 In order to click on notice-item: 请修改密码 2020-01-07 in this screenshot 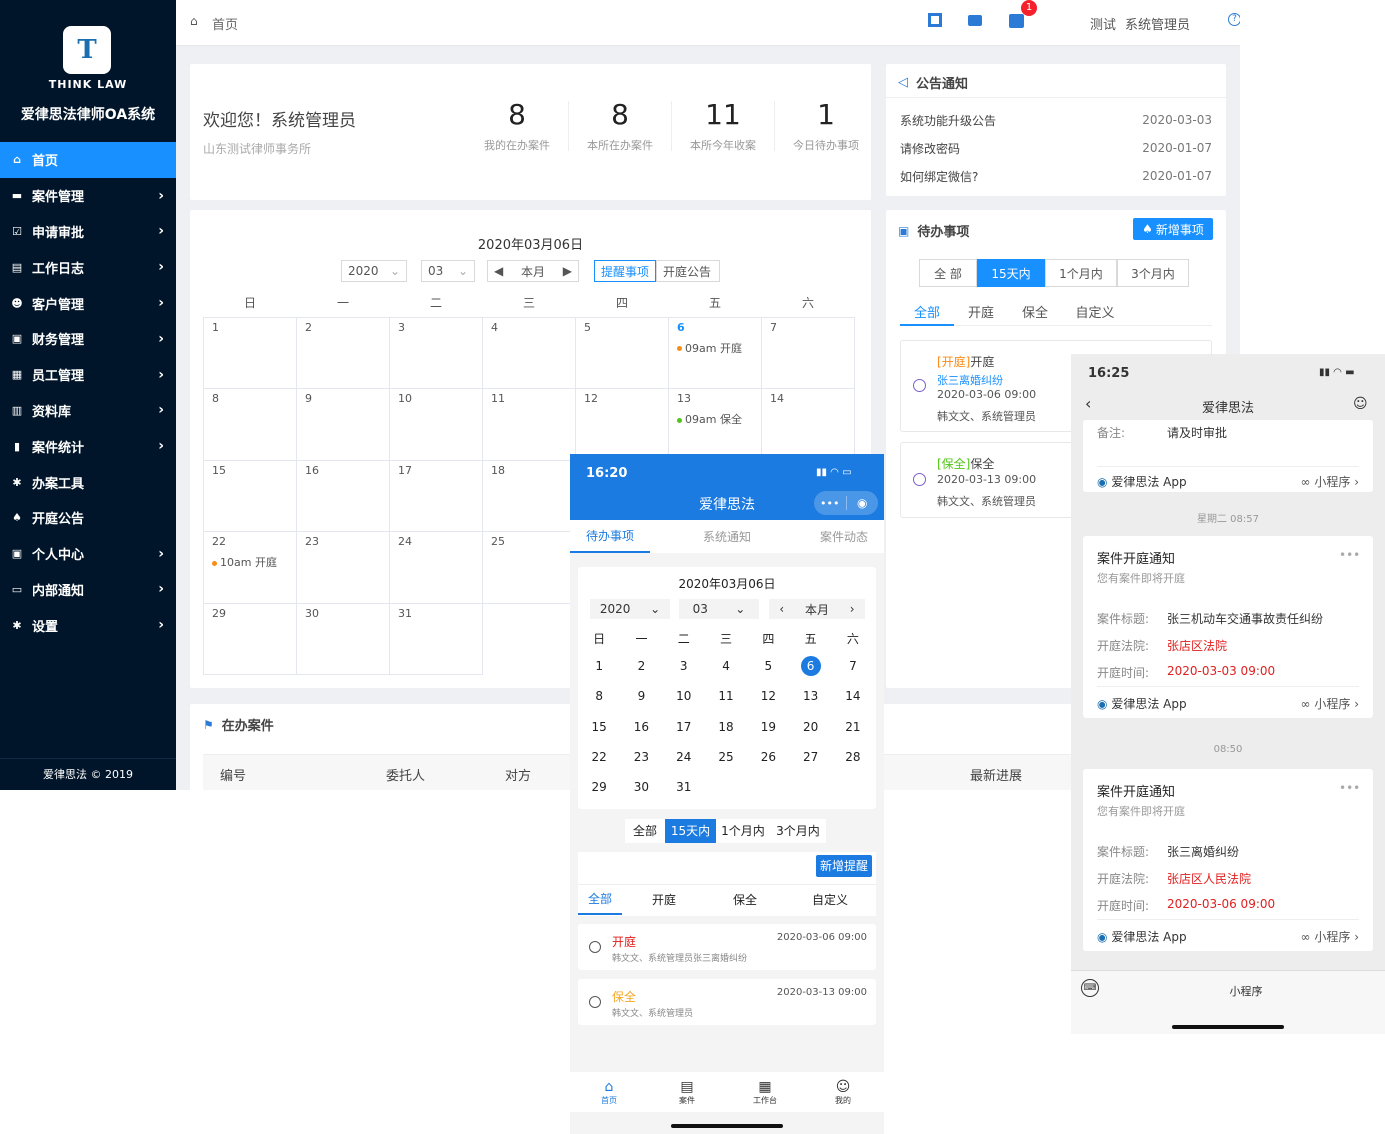, I will do `click(1056, 148)`.